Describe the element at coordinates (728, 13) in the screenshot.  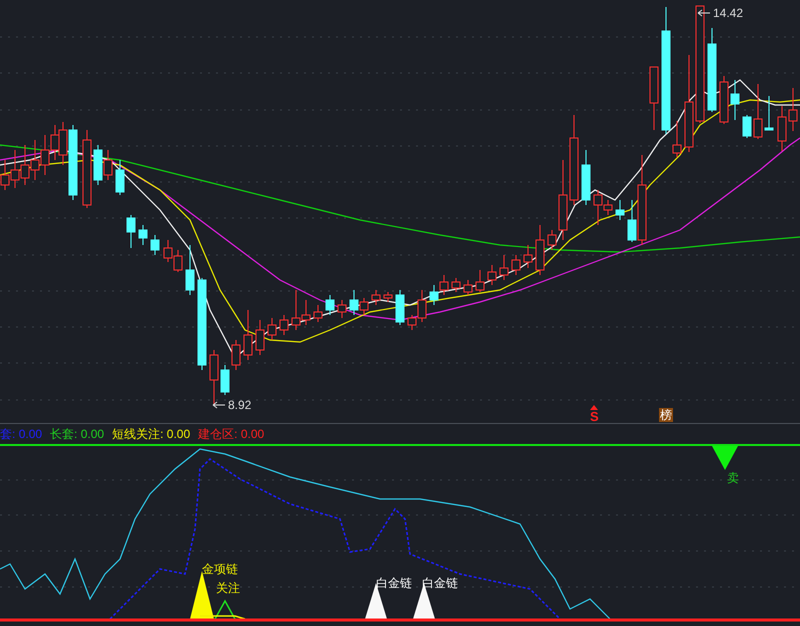
I see `high-price-label: 14.42` at that location.